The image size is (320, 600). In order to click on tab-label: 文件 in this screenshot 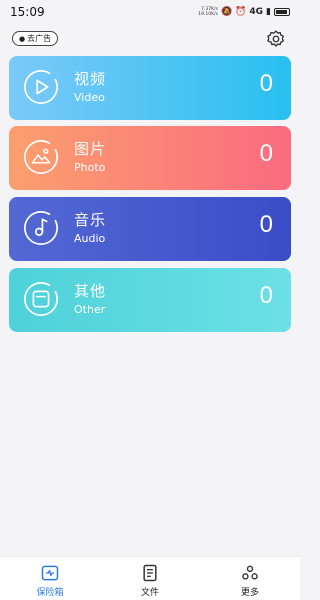, I will do `click(149, 593)`.